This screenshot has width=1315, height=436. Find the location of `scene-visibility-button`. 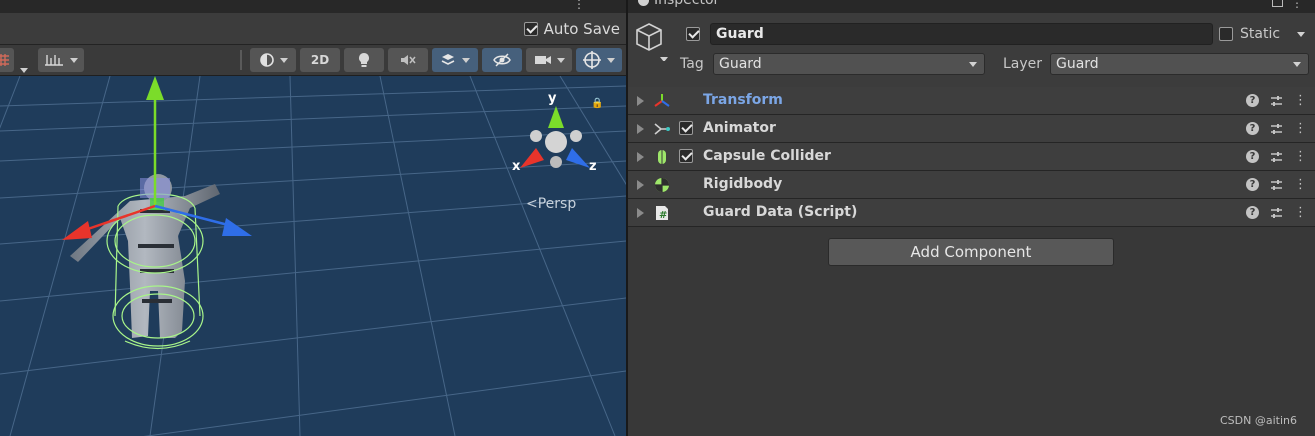

scene-visibility-button is located at coordinates (502, 60).